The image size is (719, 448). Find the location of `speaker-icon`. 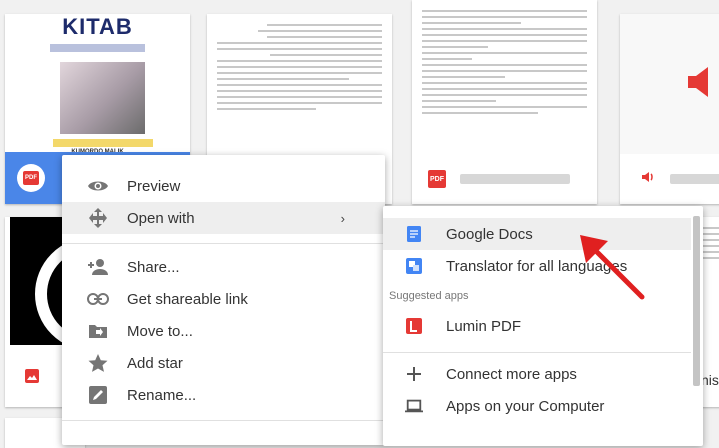

speaker-icon is located at coordinates (700, 84).